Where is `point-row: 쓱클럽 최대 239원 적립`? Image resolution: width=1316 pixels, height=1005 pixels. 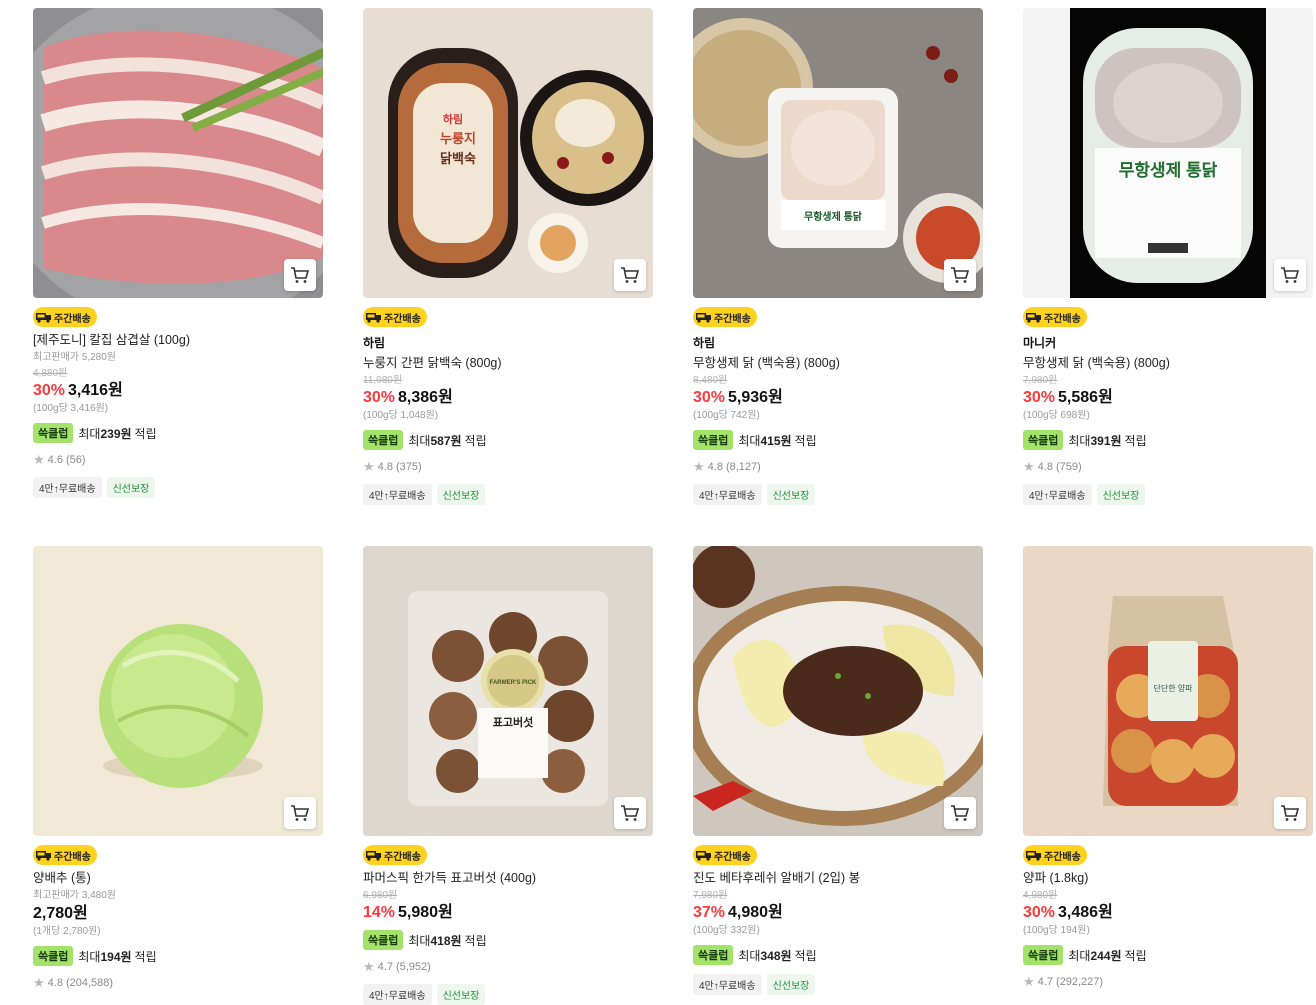
point-row: 쓱클럽 최대 239원 적립 is located at coordinates (178, 433).